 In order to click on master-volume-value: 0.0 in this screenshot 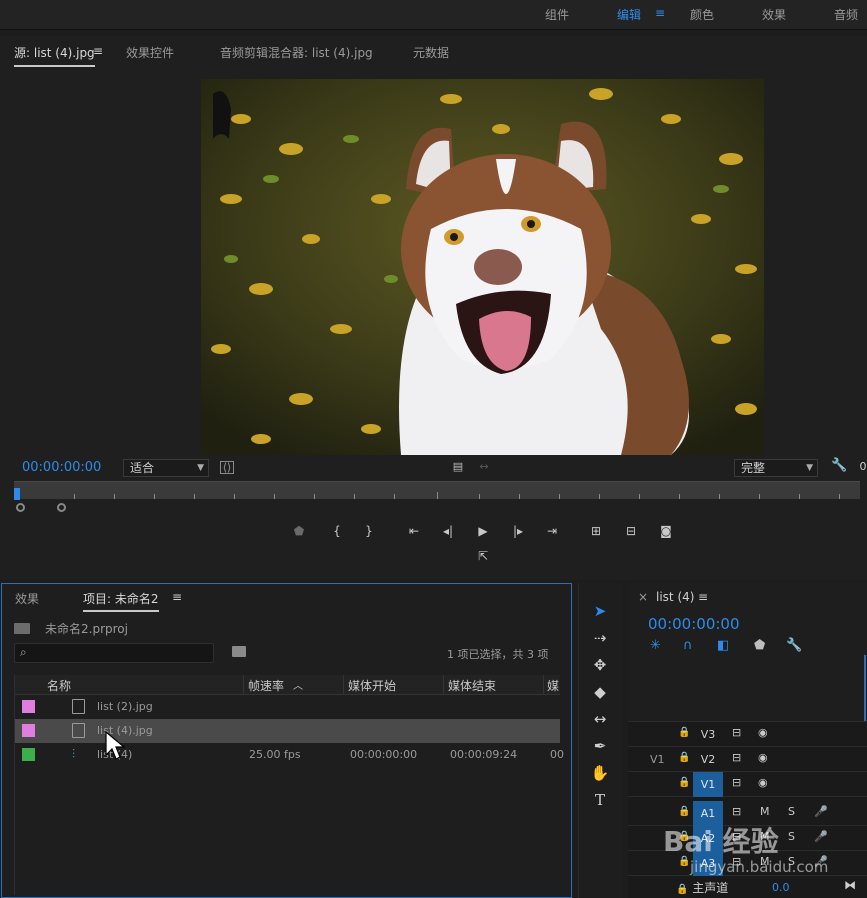, I will do `click(781, 887)`.